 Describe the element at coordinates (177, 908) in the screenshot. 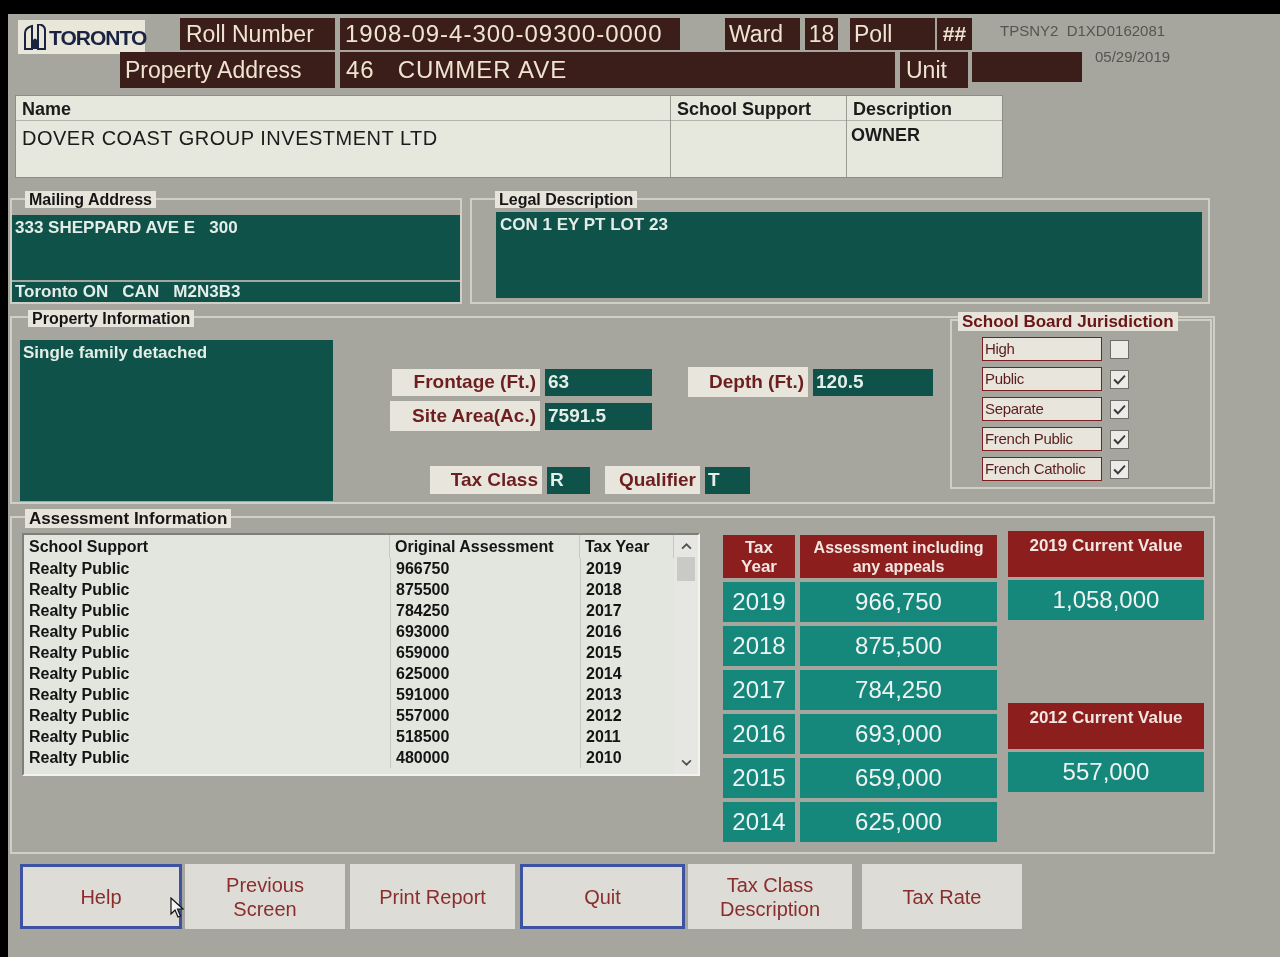

I see `mouse-pointer-icon` at that location.